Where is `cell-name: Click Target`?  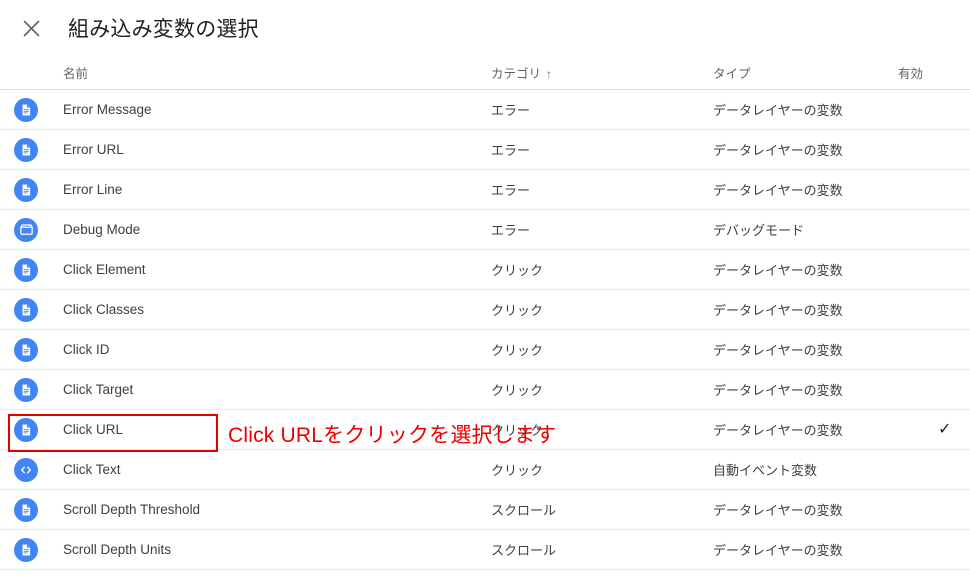
cell-name: Click Target is located at coordinates (236, 389).